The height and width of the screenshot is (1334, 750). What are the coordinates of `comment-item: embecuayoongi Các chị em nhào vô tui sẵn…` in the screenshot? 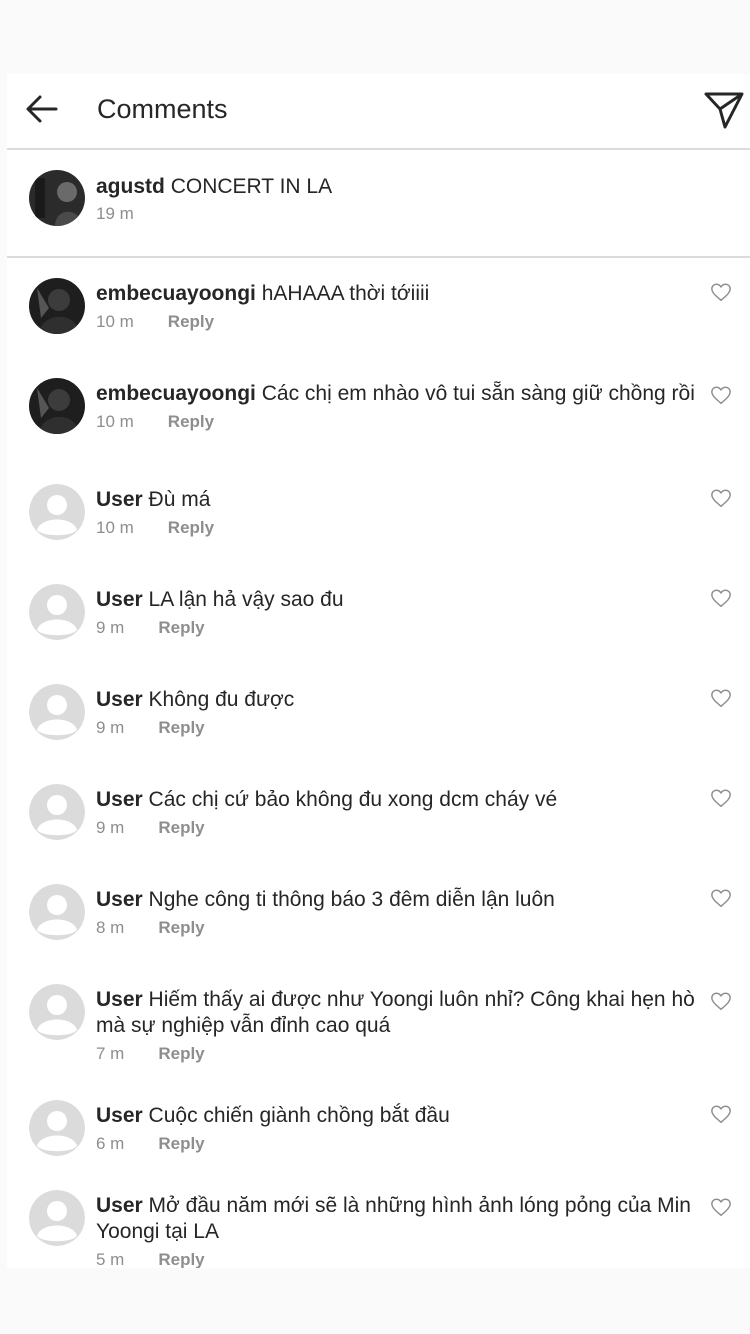 It's located at (378, 411).